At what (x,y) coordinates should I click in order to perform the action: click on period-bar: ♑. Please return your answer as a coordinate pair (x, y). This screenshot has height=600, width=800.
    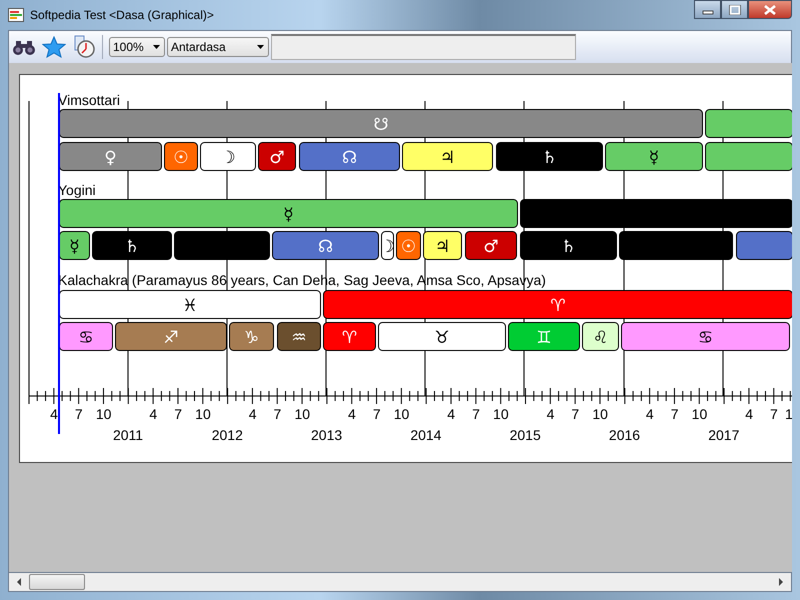
    Looking at the image, I should click on (251, 336).